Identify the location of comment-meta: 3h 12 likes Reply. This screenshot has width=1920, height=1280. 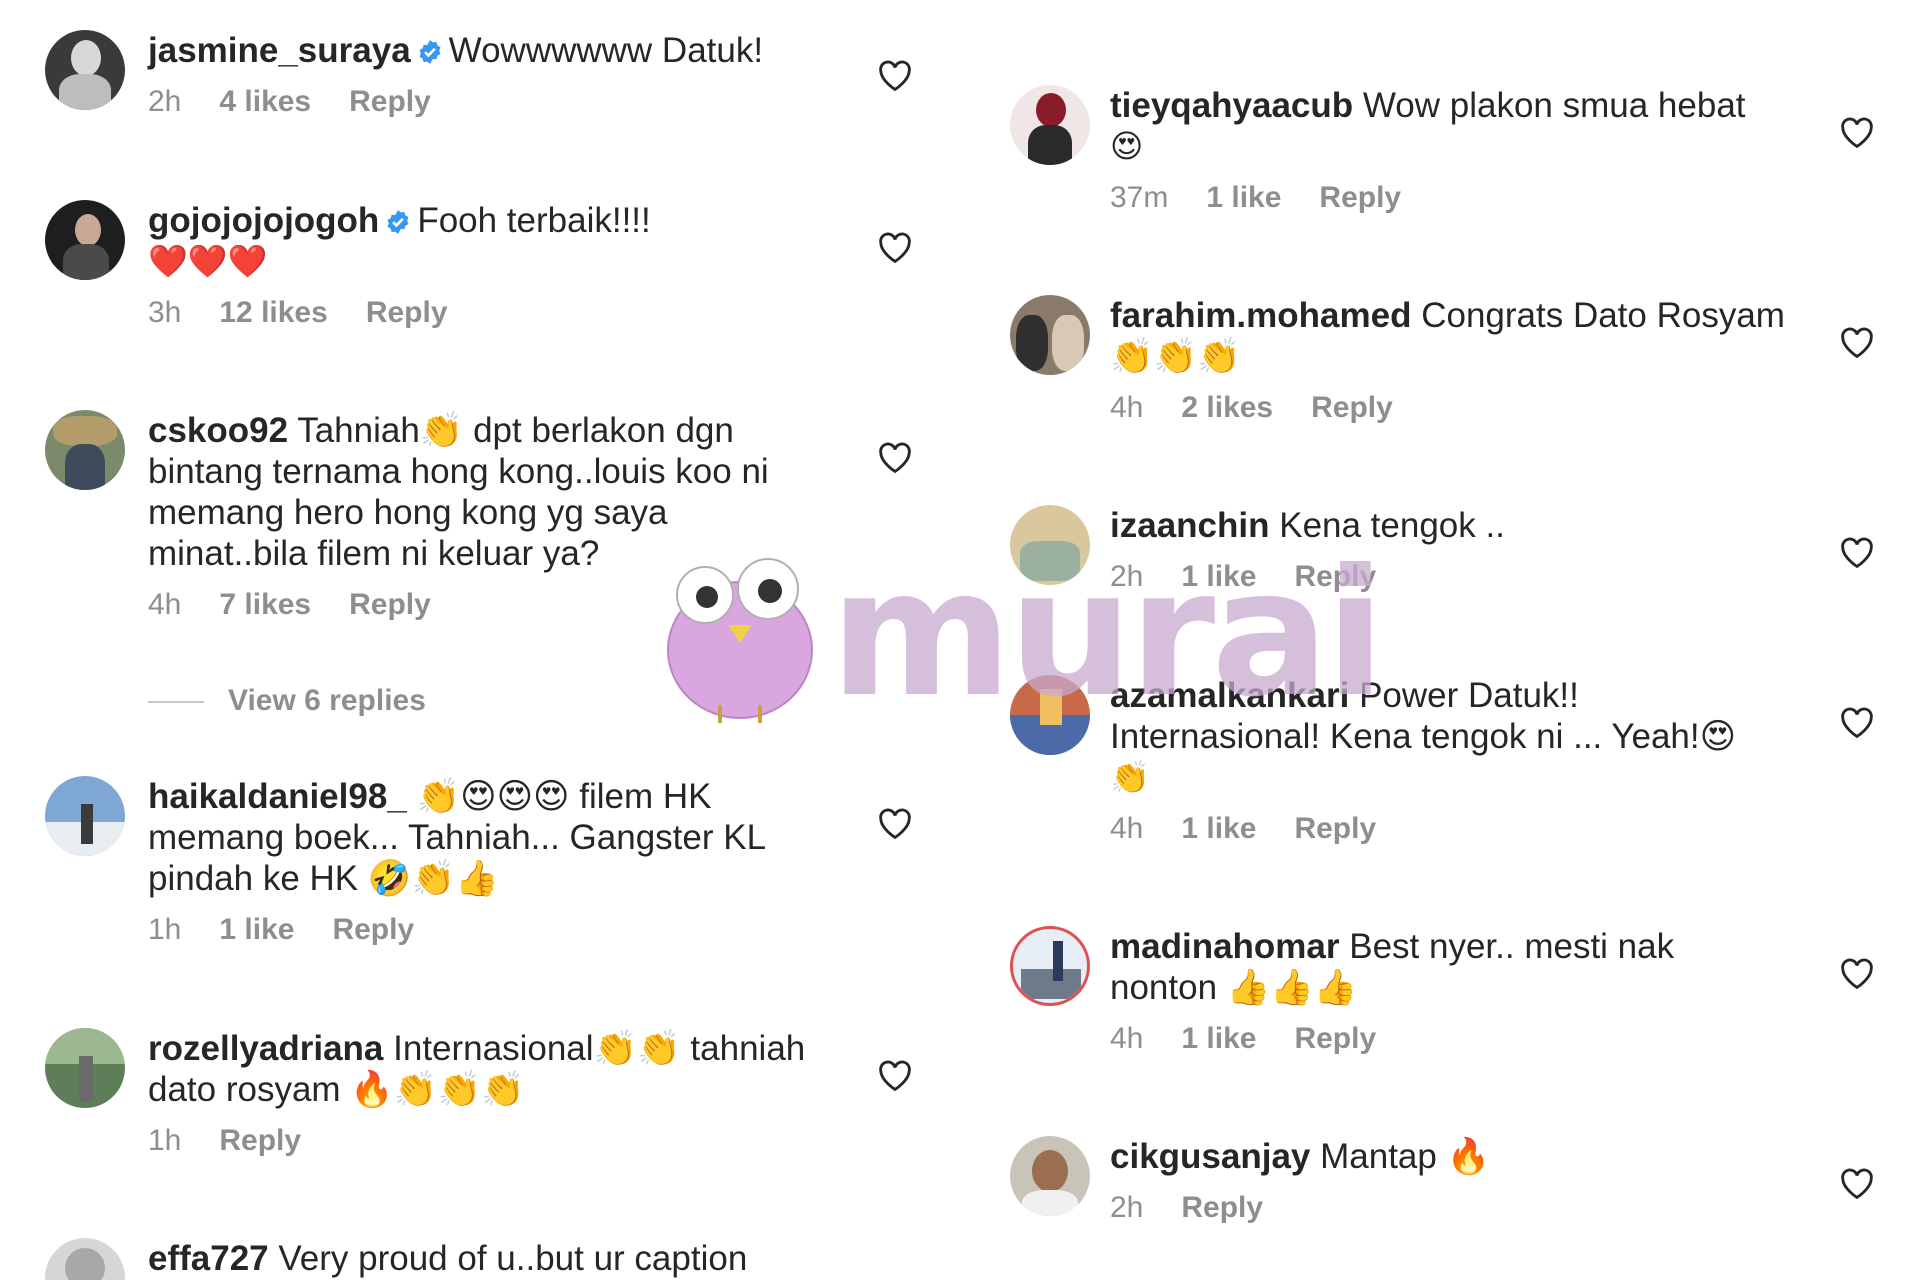
(488, 313).